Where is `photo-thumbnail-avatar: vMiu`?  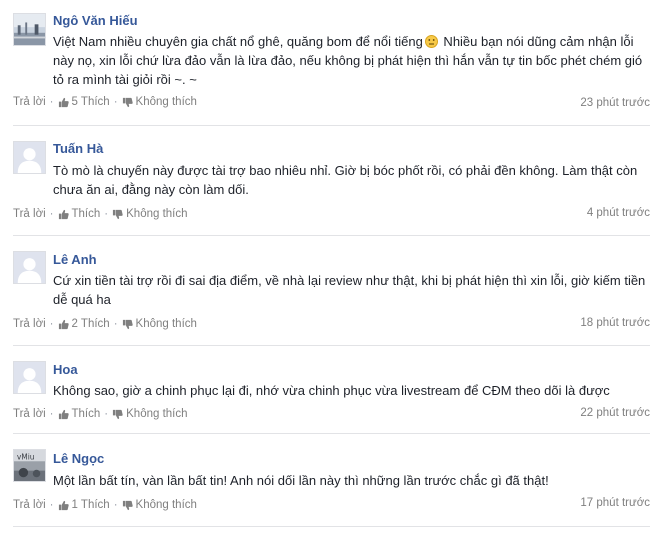
photo-thumbnail-avatar: vMiu is located at coordinates (29, 465).